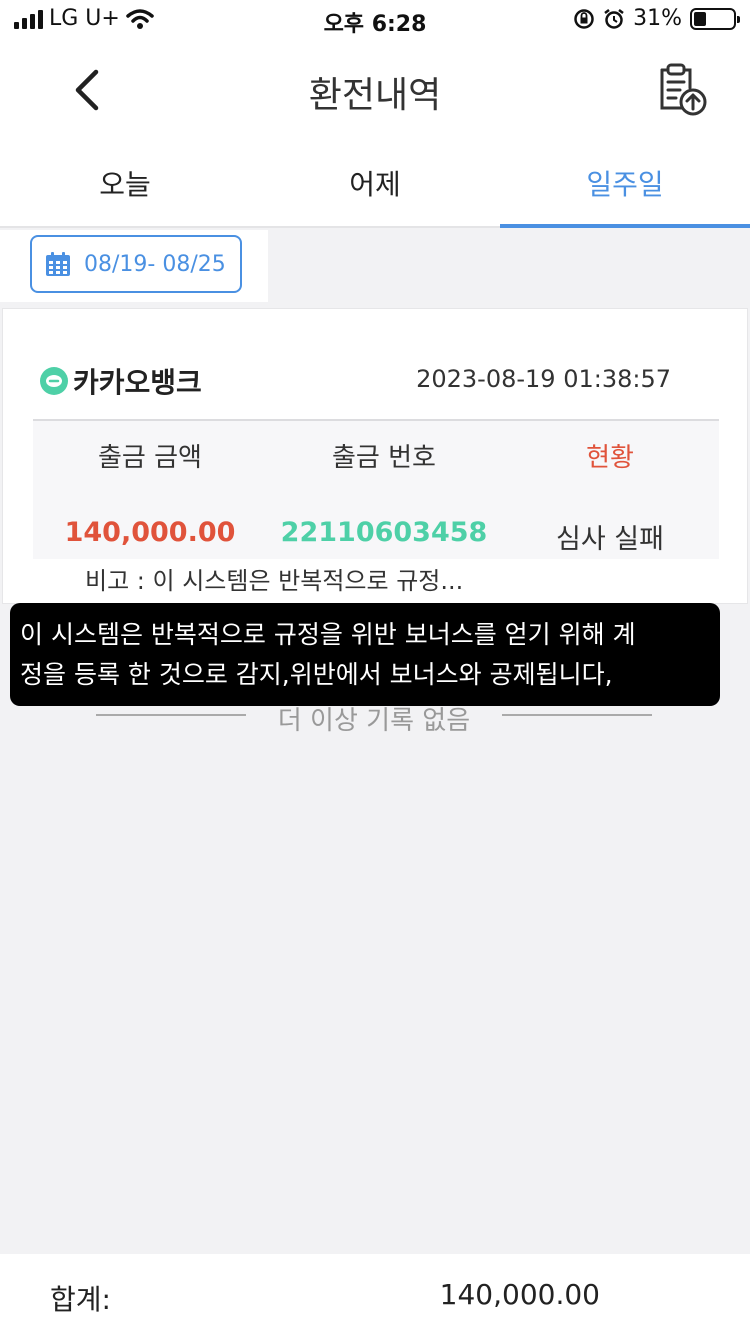  I want to click on back-button, so click(90, 90).